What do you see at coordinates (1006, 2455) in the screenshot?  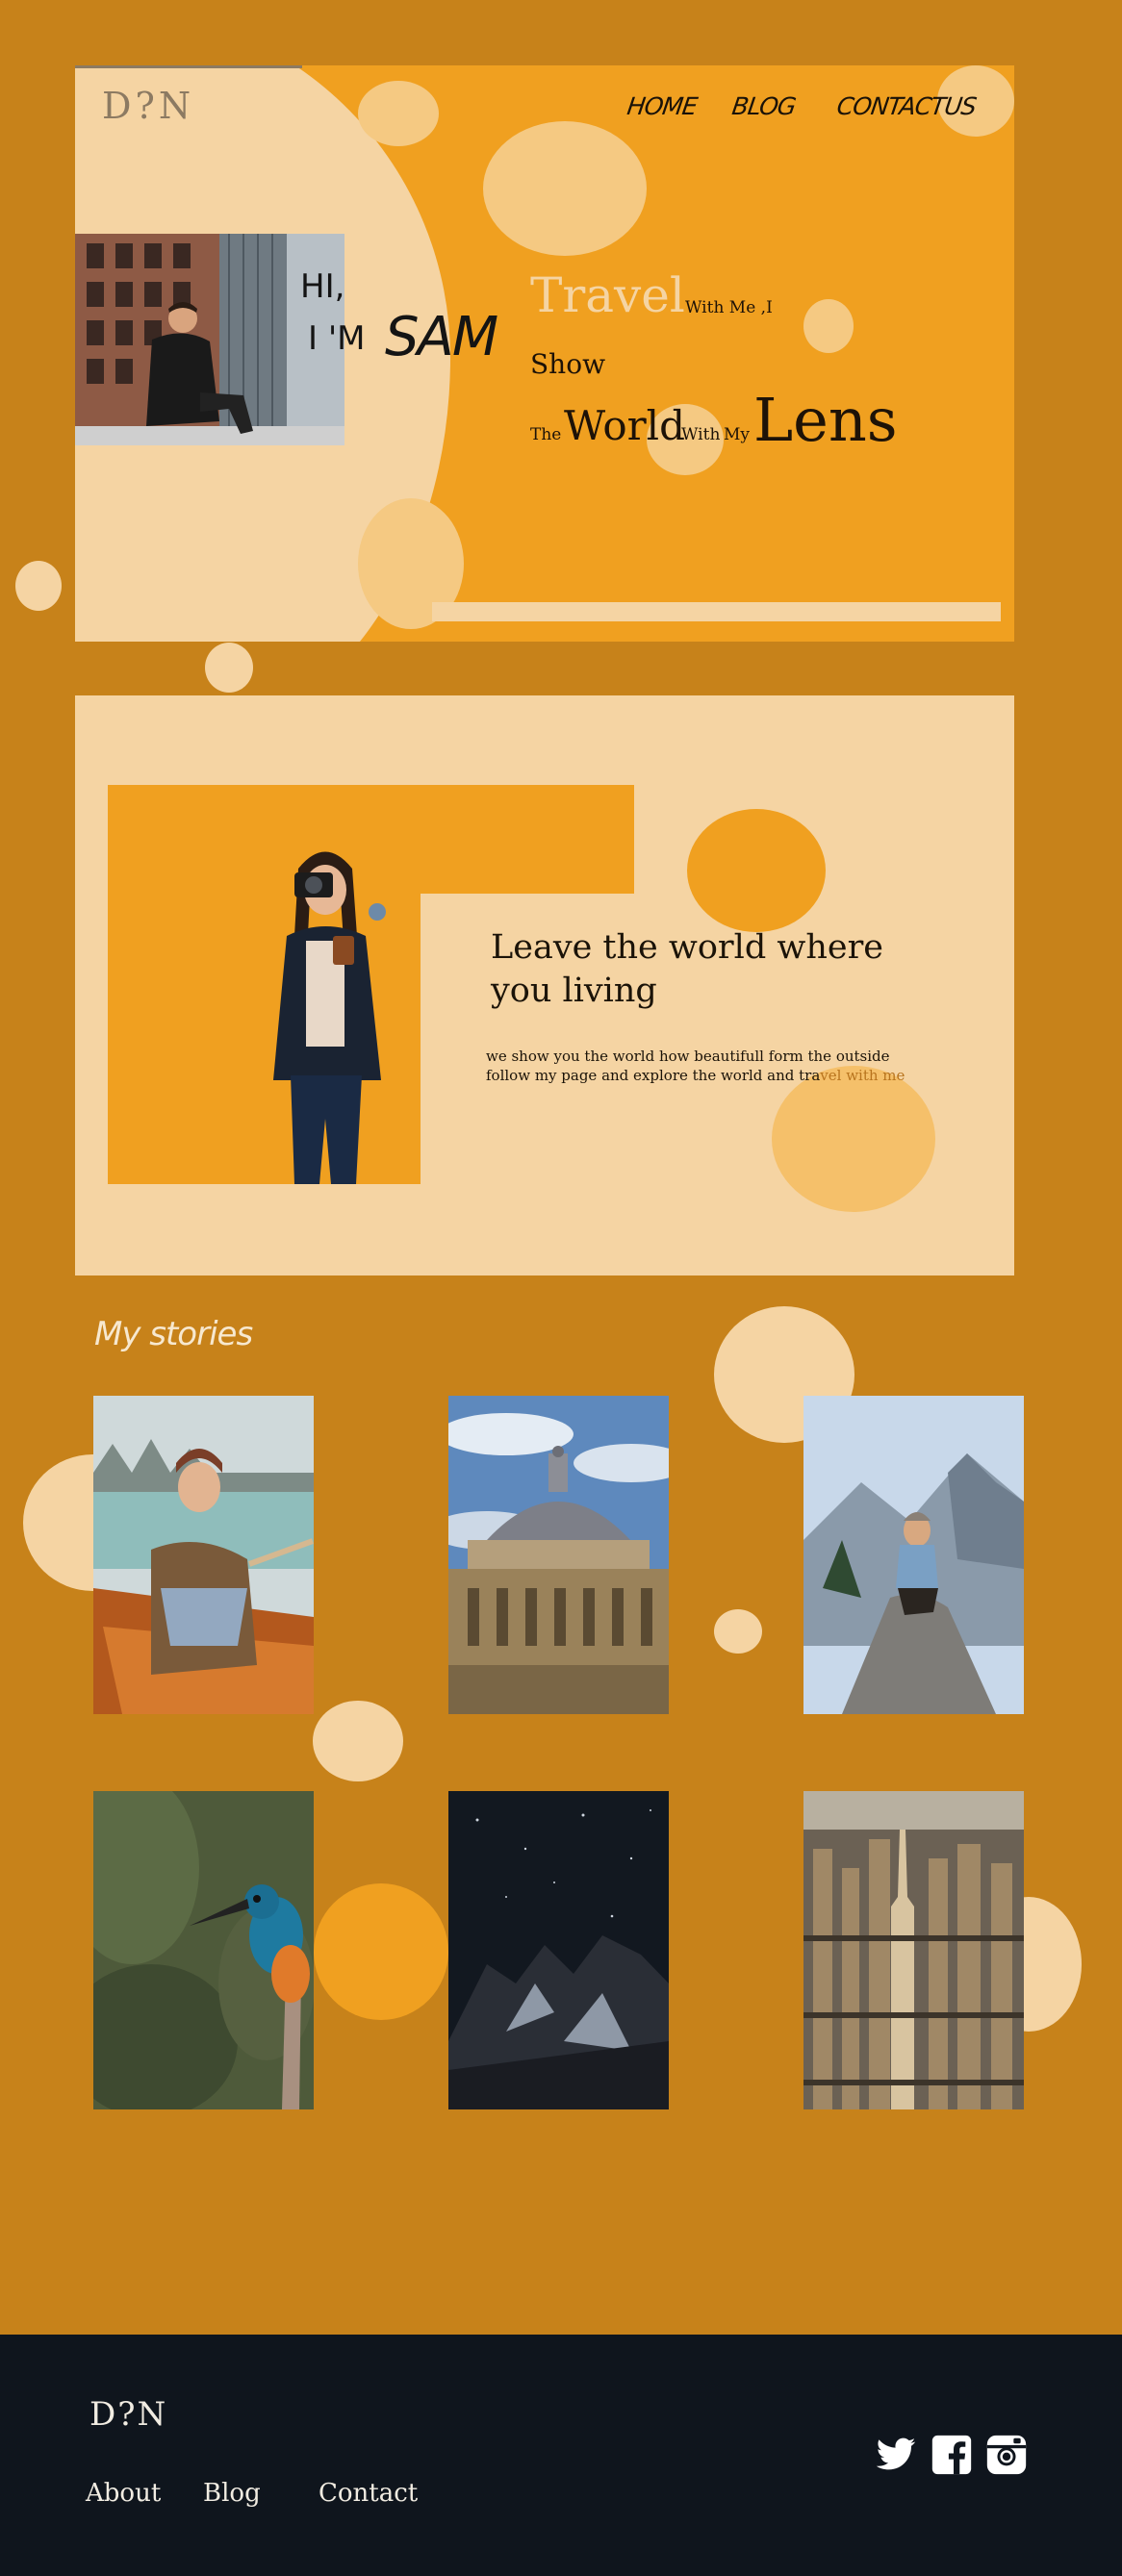 I see `instagram-icon` at bounding box center [1006, 2455].